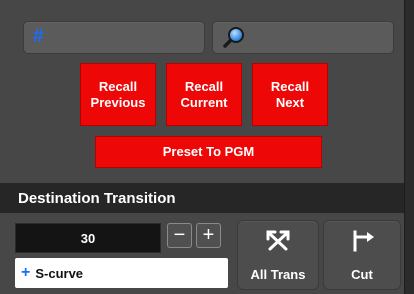 The height and width of the screenshot is (294, 414). Describe the element at coordinates (97, 198) in the screenshot. I see `section-title: Destination Transition` at that location.